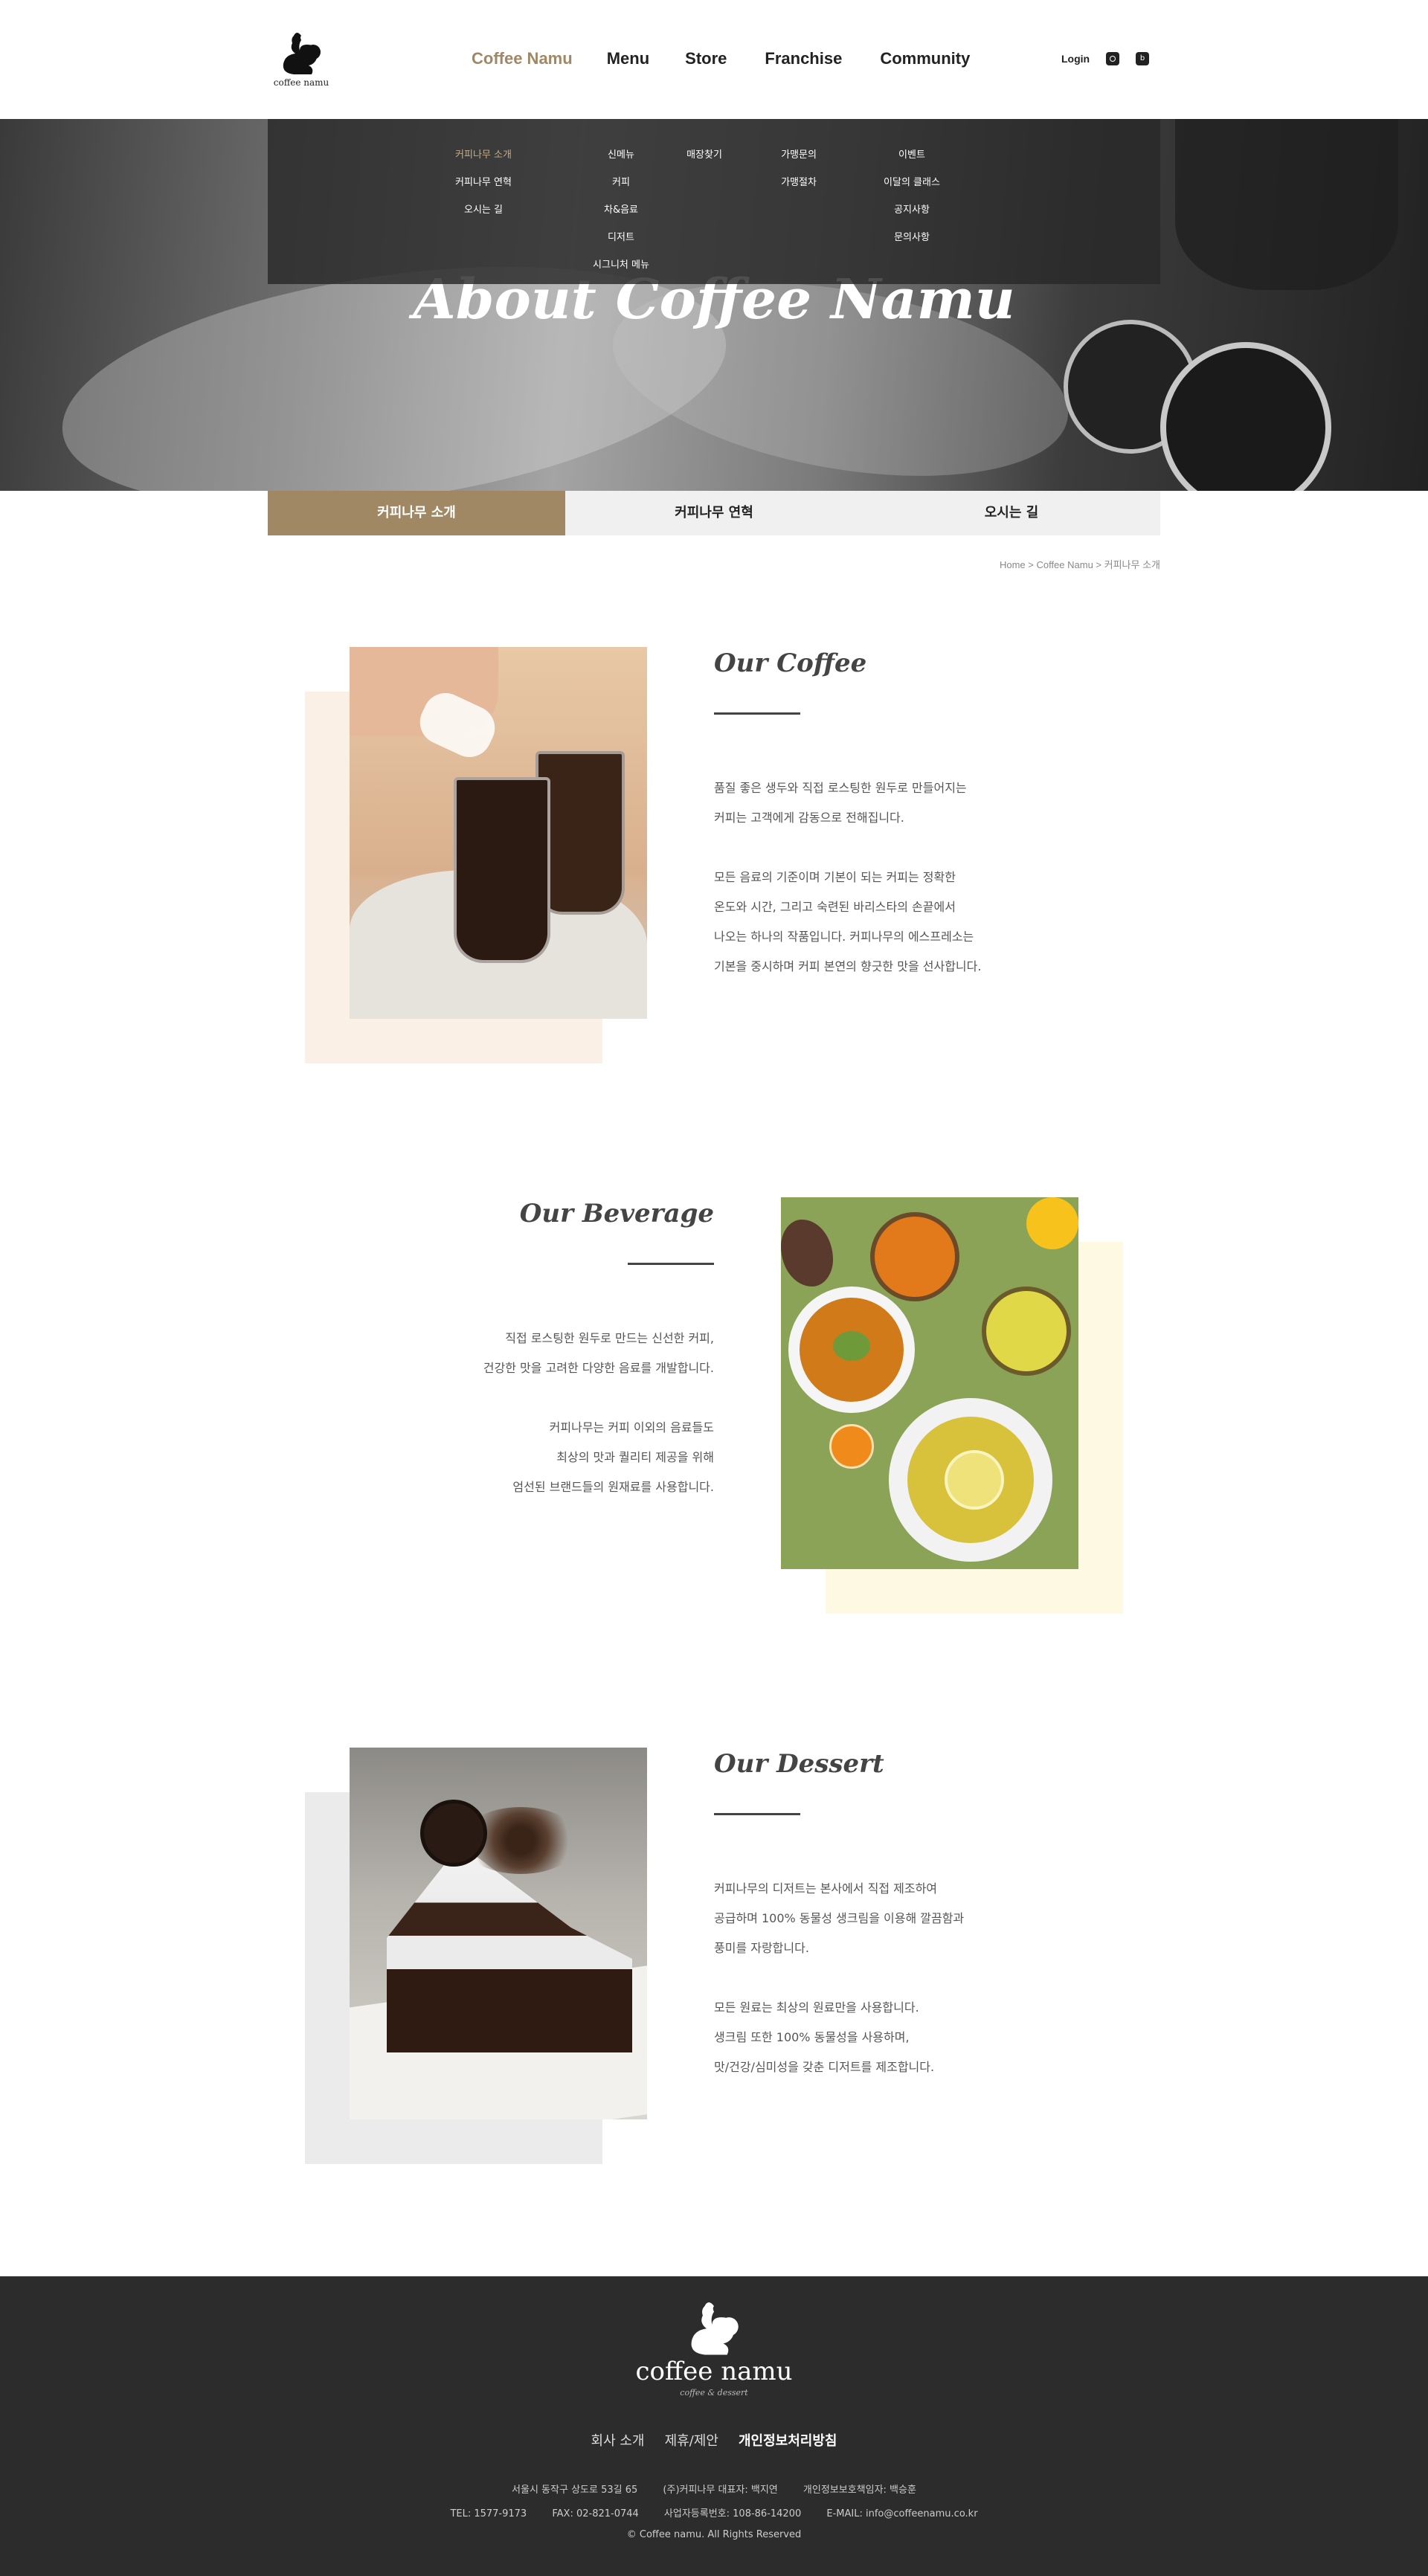 Image resolution: width=1428 pixels, height=2576 pixels. I want to click on breadcrumb: Home > Coffee Namu > 커피나무 소개, so click(1080, 564).